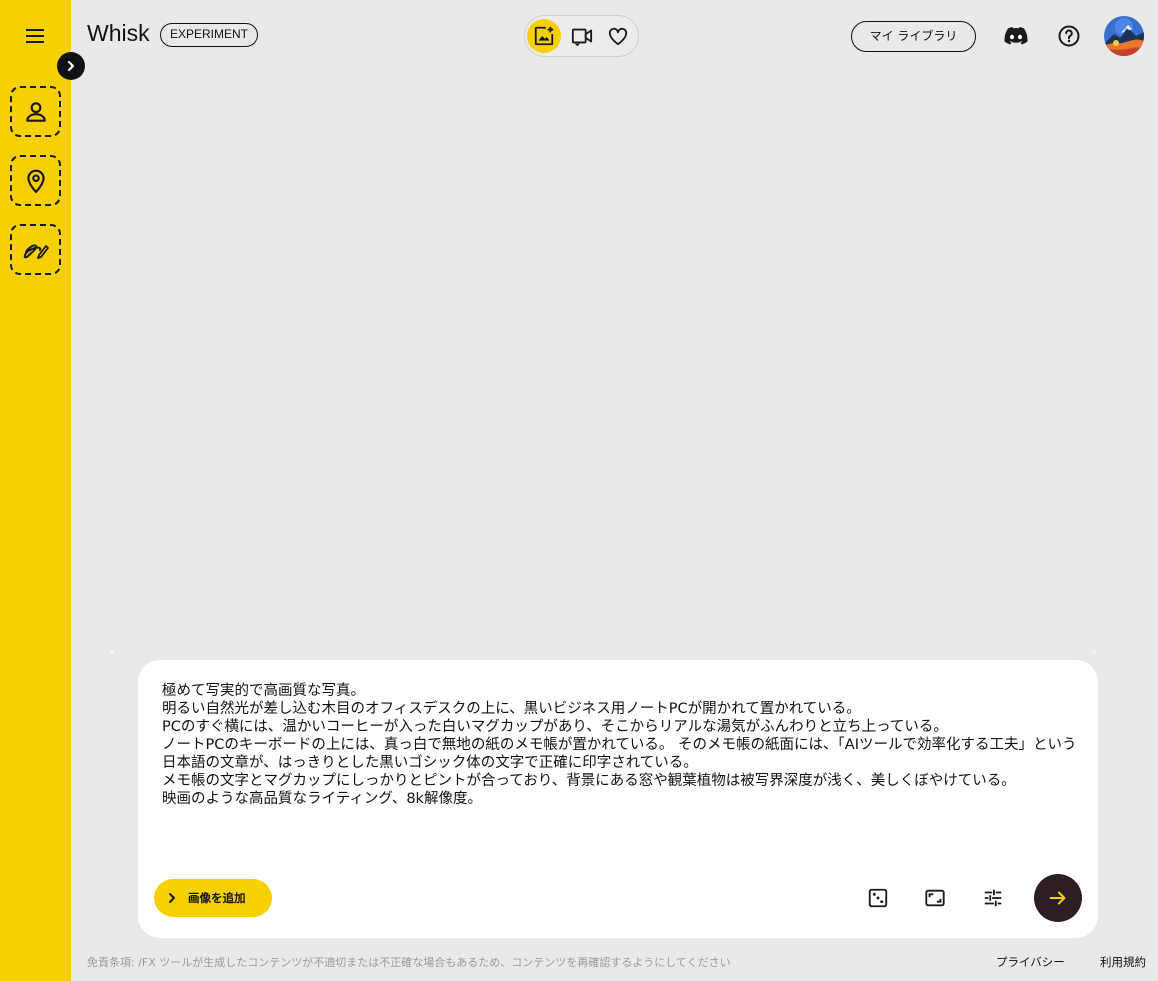  Describe the element at coordinates (913, 36) in the screenshot. I see `my-library-button: マイ ライブラリ` at that location.